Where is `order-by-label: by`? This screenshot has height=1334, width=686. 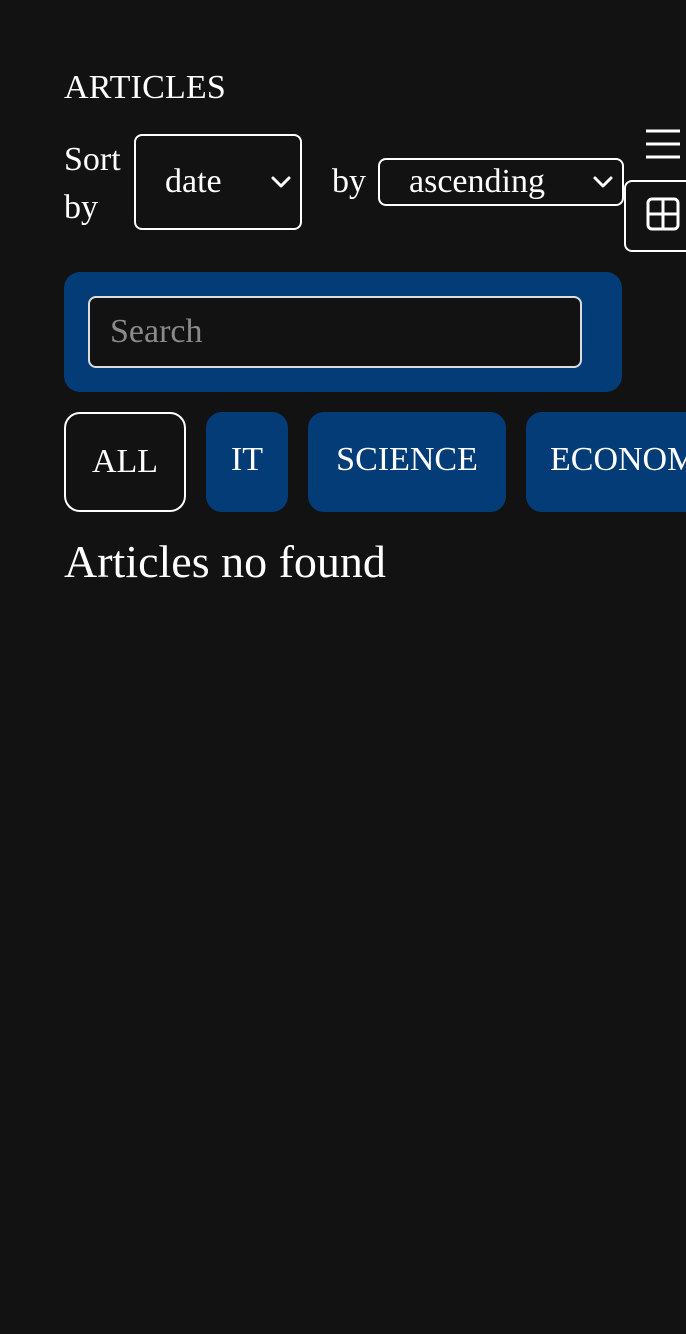 order-by-label: by is located at coordinates (349, 181).